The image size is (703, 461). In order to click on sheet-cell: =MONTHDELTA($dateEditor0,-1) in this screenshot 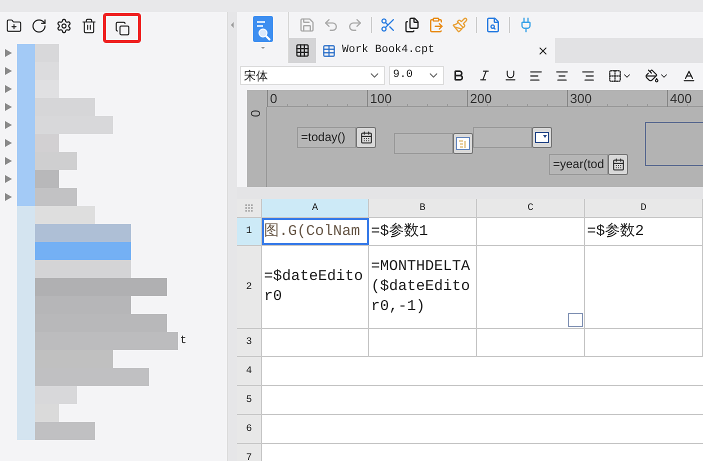, I will do `click(423, 287)`.